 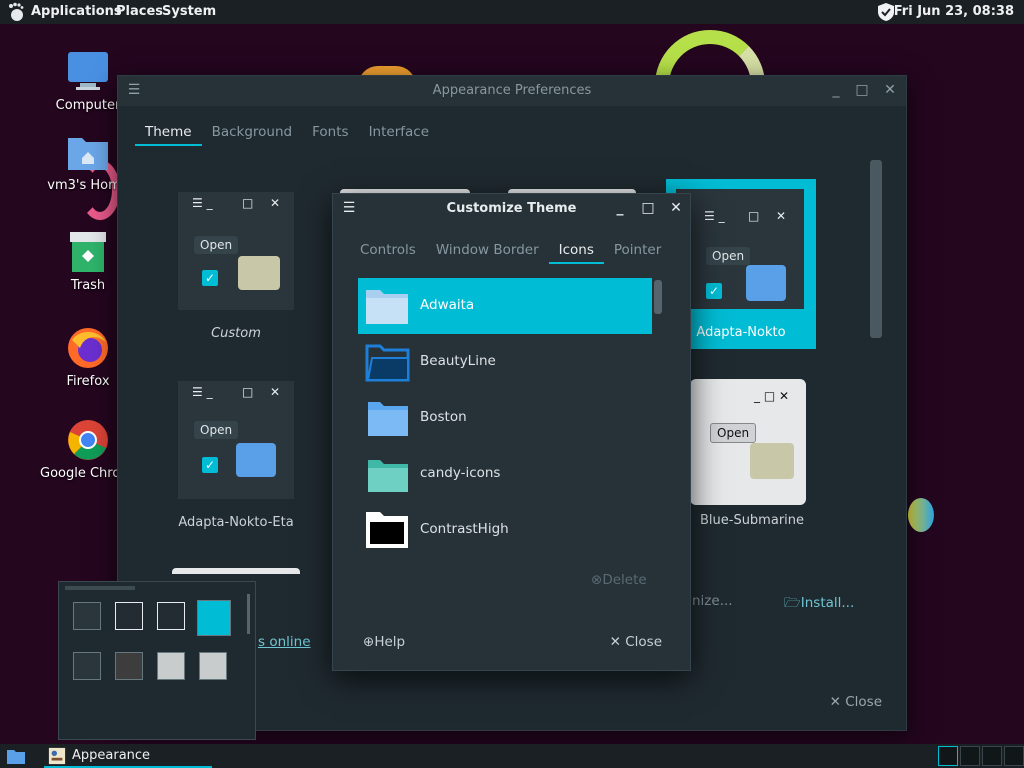 I want to click on system-menu: System, so click(x=189, y=11).